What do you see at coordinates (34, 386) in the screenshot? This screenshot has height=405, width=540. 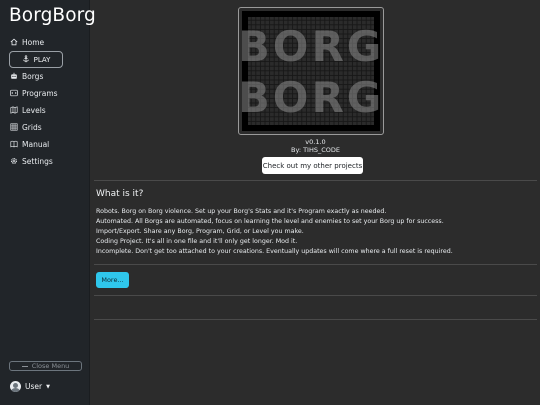 I see `user-label: User` at bounding box center [34, 386].